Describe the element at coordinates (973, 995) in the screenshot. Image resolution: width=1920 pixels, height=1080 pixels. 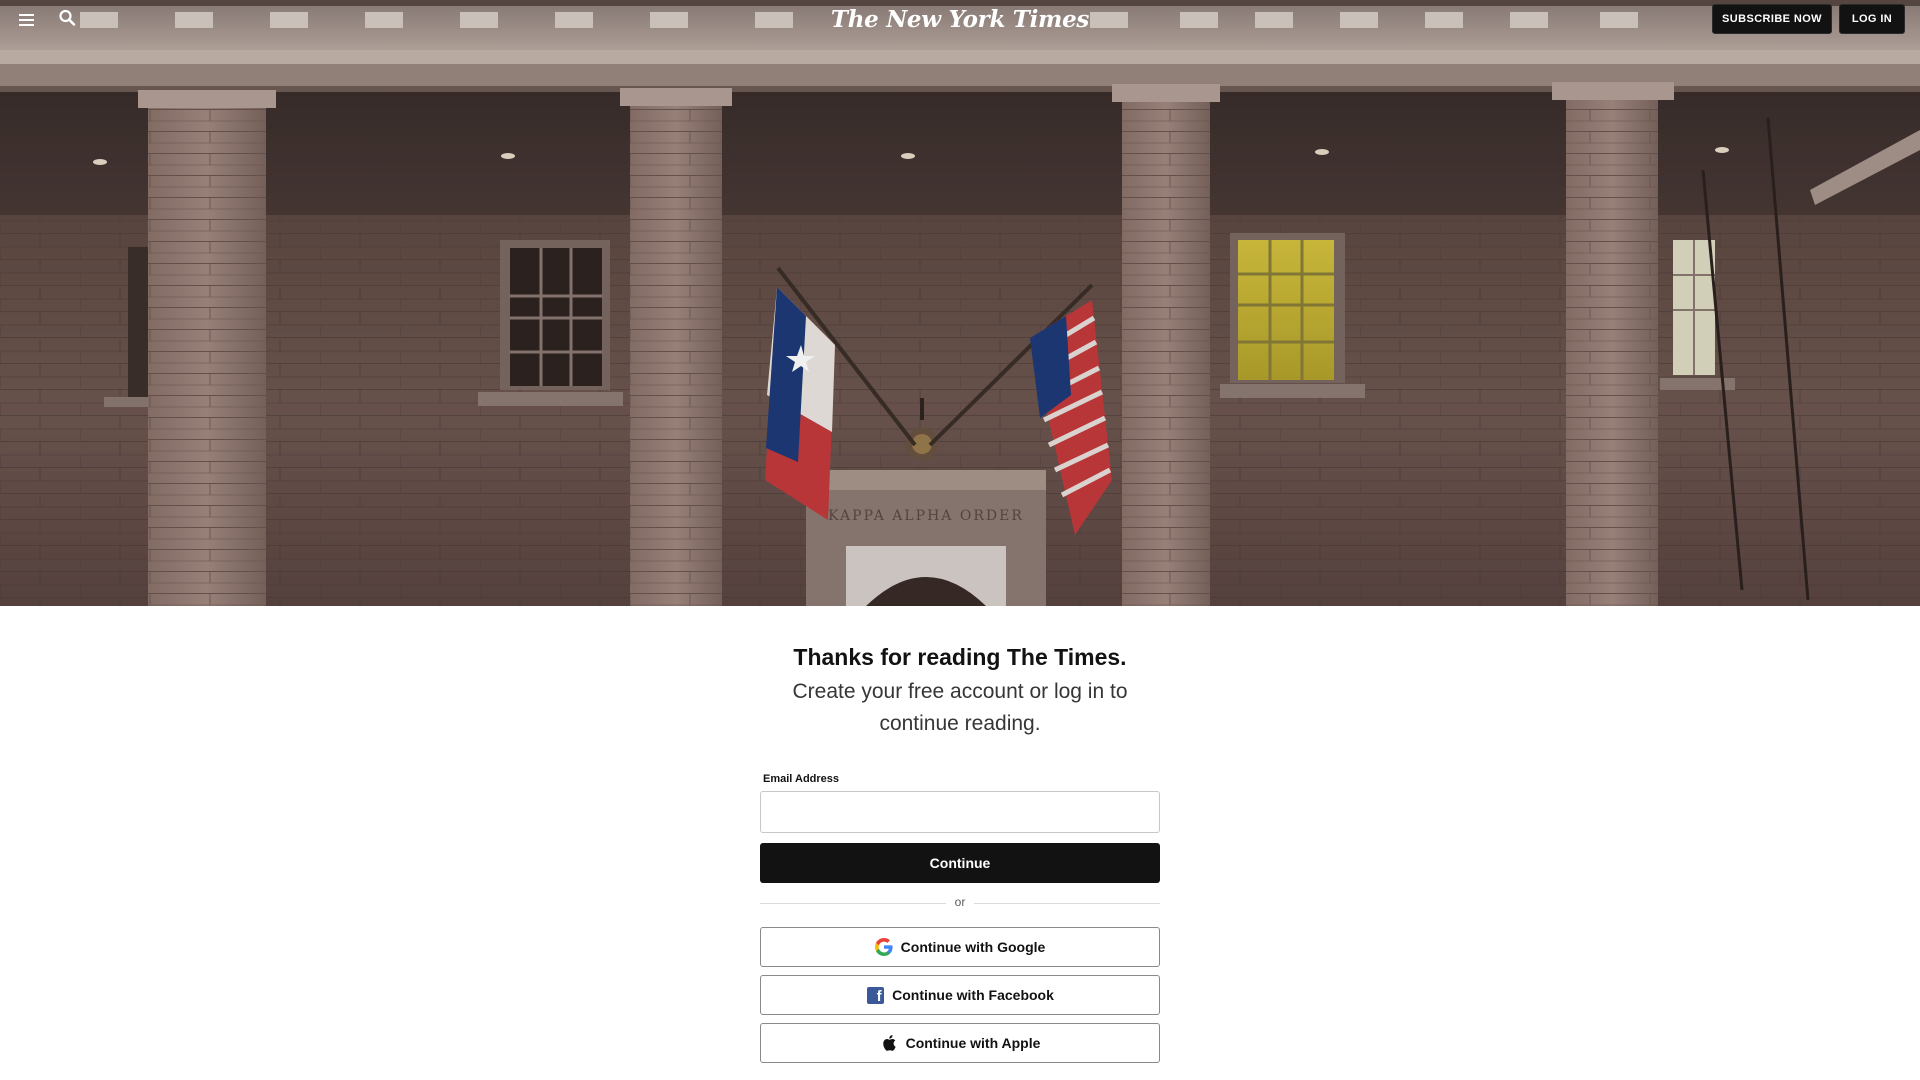
I see `facebook-button-label: Continue with Facebook` at that location.